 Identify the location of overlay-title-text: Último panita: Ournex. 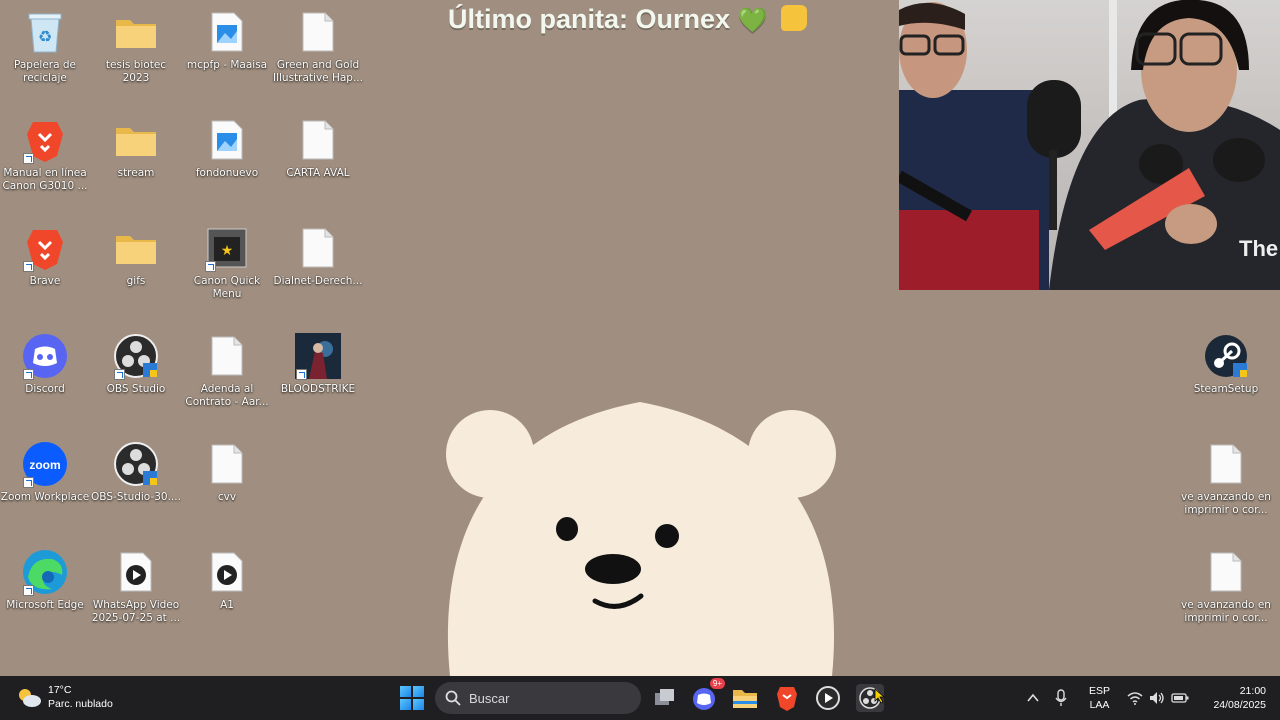
(589, 19).